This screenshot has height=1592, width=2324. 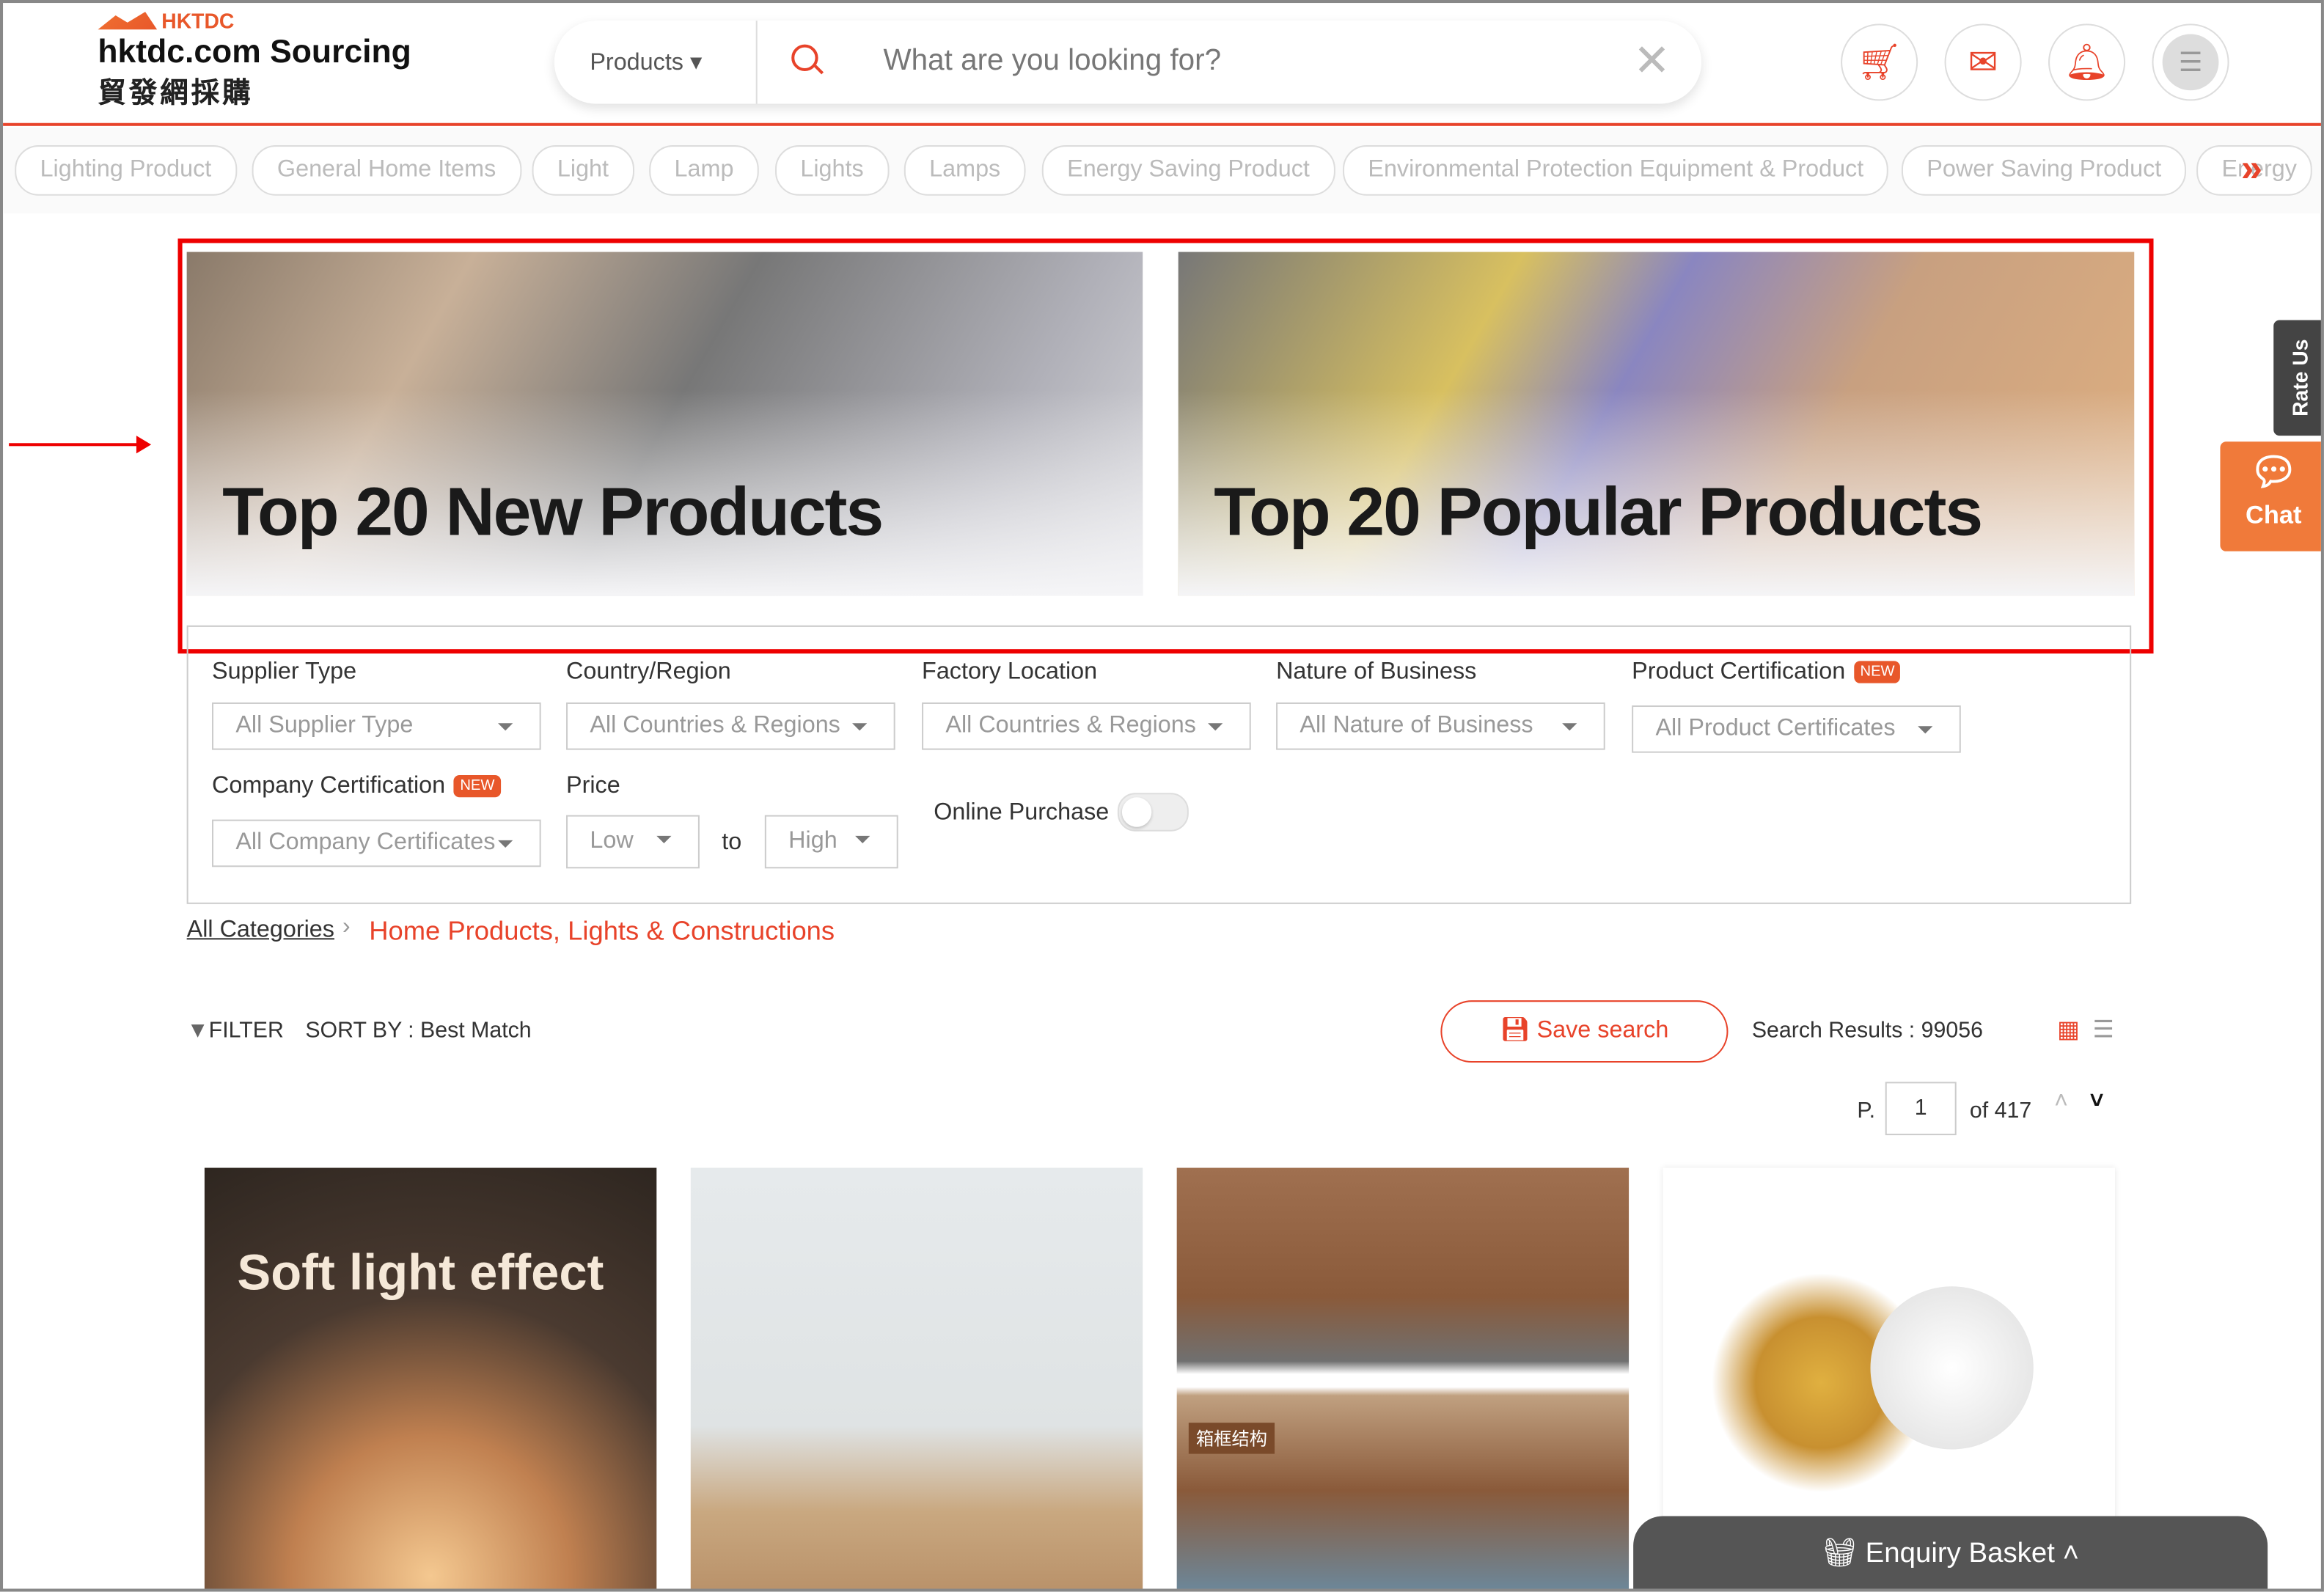 I want to click on tag-chip: Lamp, so click(x=704, y=170).